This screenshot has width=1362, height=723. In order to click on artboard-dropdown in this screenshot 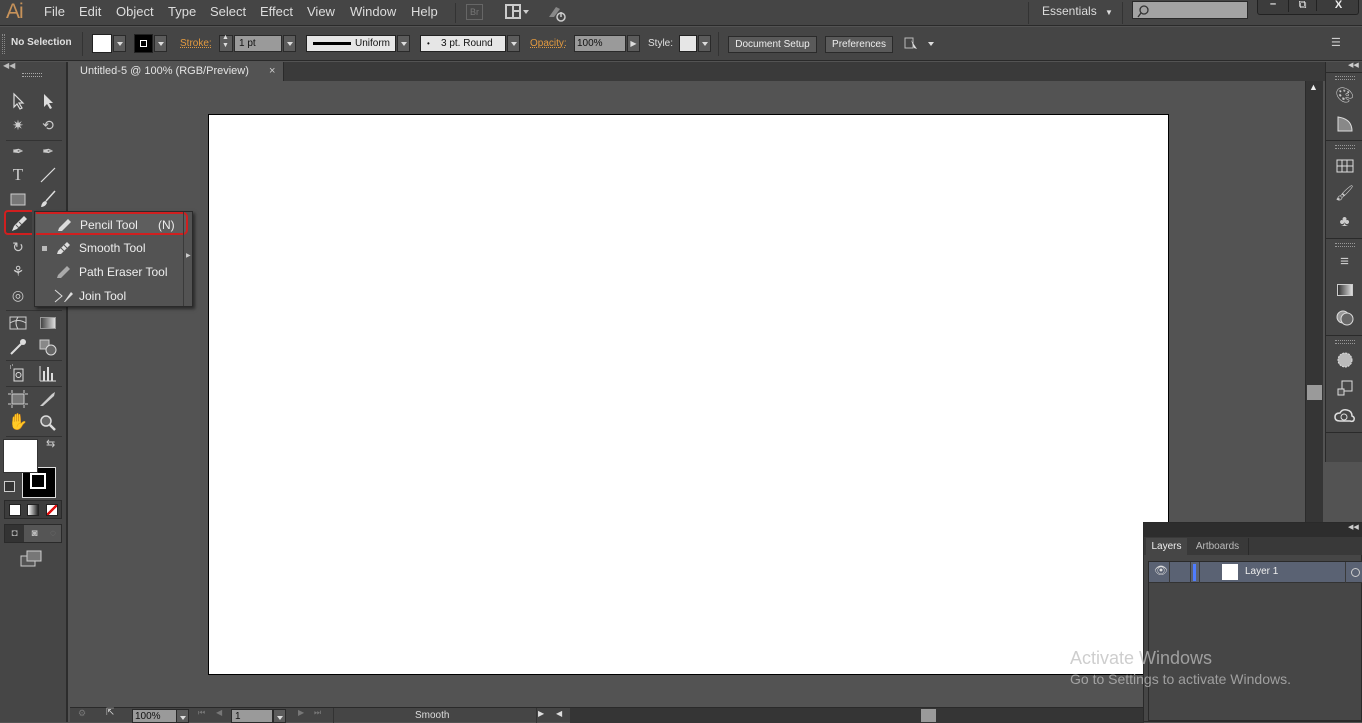, I will do `click(279, 716)`.